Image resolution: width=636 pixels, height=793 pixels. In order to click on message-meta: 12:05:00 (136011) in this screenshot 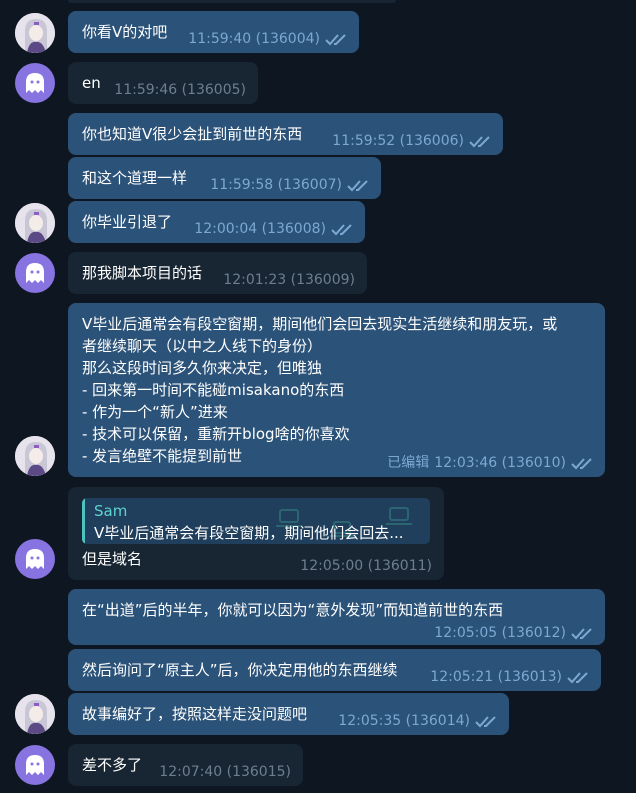, I will do `click(366, 566)`.